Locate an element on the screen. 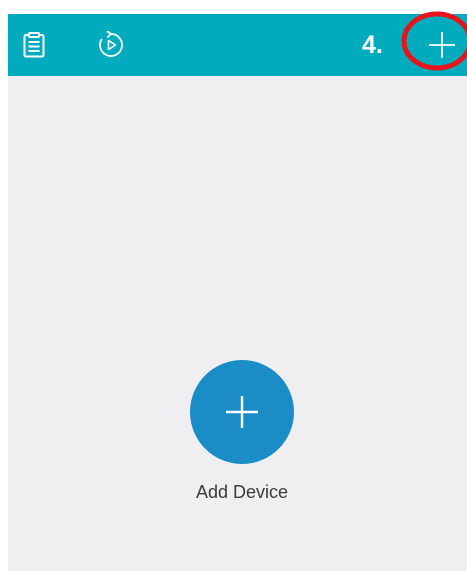 This screenshot has width=467, height=571. add-button-top is located at coordinates (442, 45).